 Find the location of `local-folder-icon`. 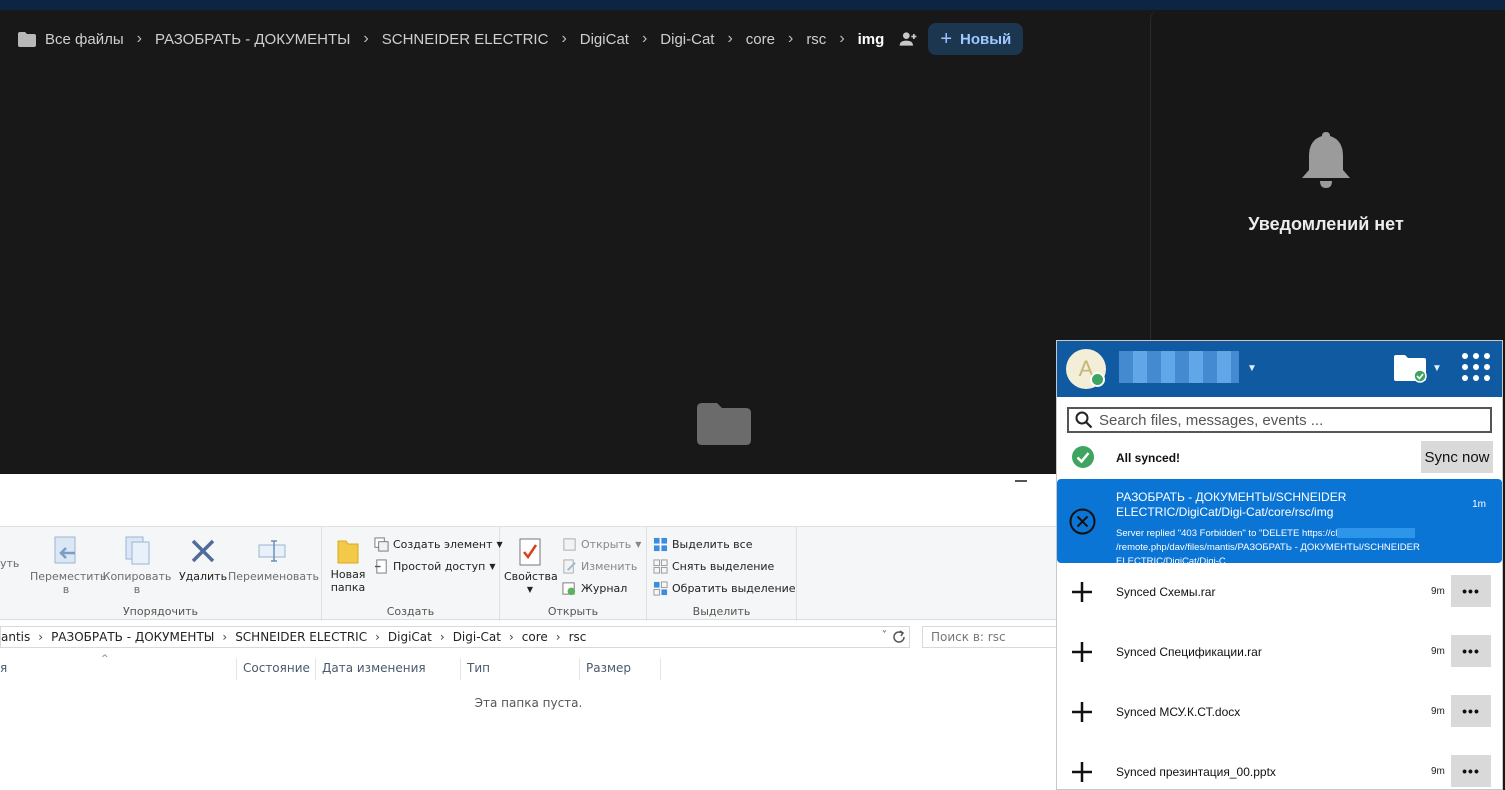

local-folder-icon is located at coordinates (1410, 368).